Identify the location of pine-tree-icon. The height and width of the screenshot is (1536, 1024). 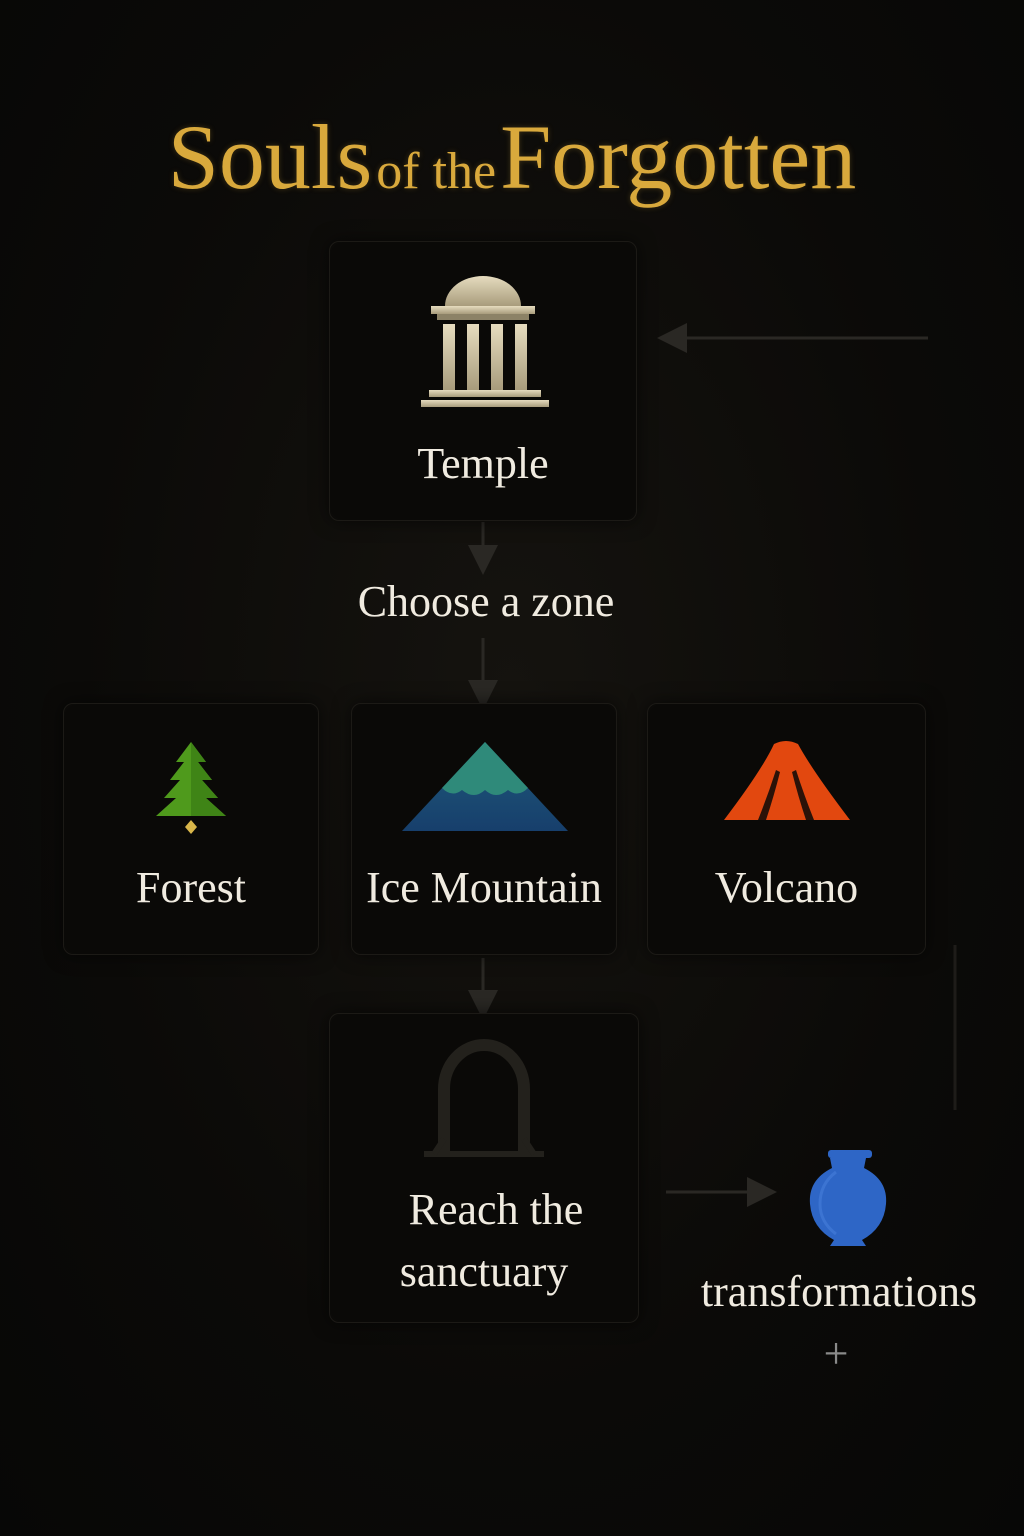
(191, 788).